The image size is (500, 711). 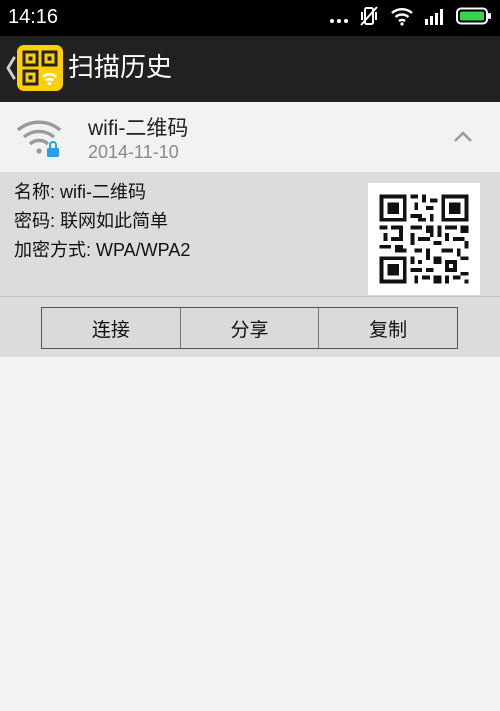 I want to click on wifi-status-icon, so click(x=402, y=18).